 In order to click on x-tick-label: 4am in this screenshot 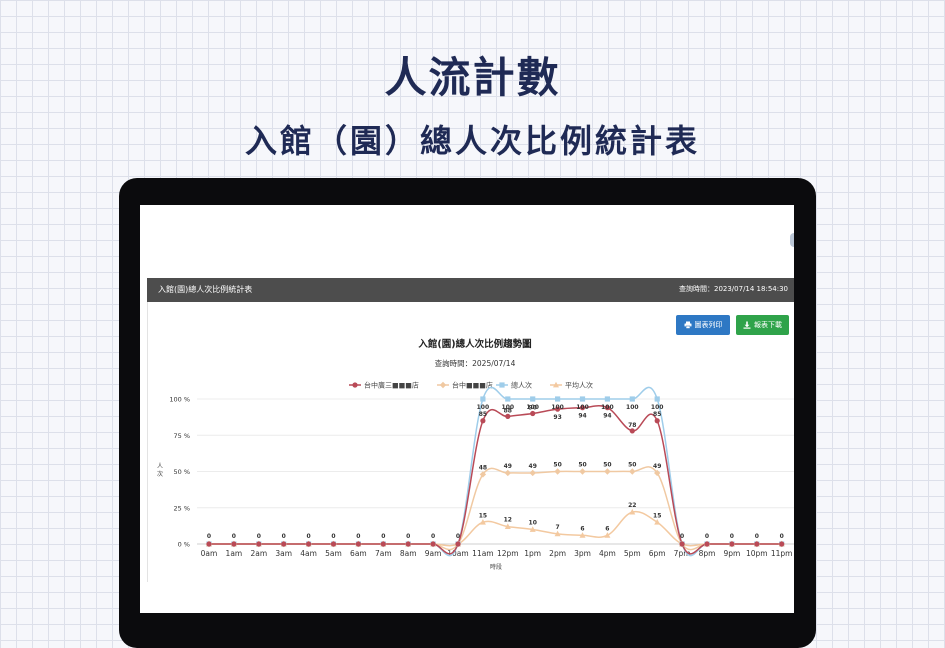, I will do `click(308, 553)`.